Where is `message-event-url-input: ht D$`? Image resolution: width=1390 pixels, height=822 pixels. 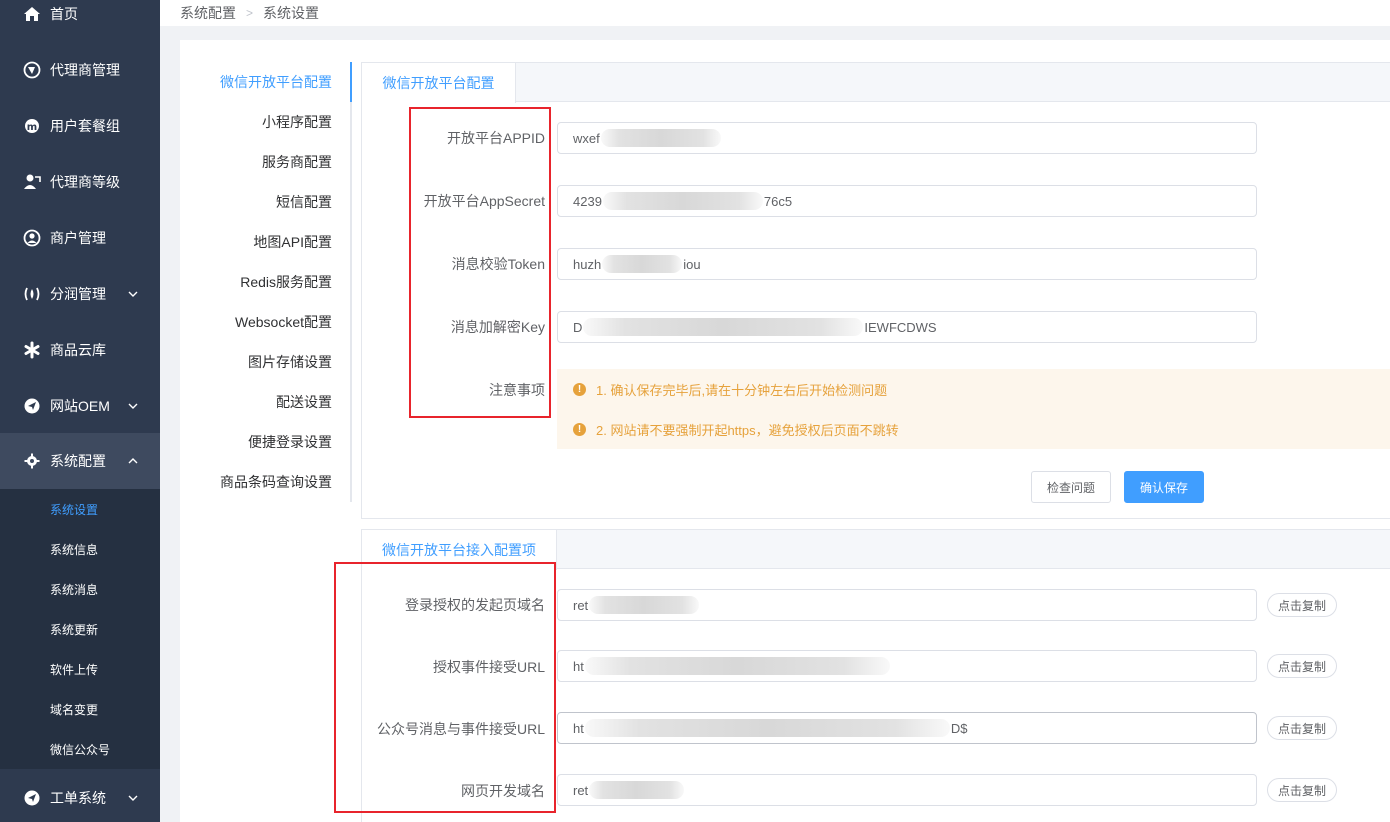 message-event-url-input: ht D$ is located at coordinates (907, 728).